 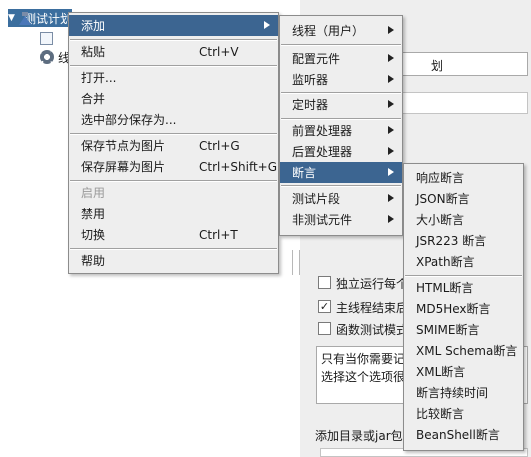 What do you see at coordinates (316, 199) in the screenshot?
I see `menu-label: 测试片段` at bounding box center [316, 199].